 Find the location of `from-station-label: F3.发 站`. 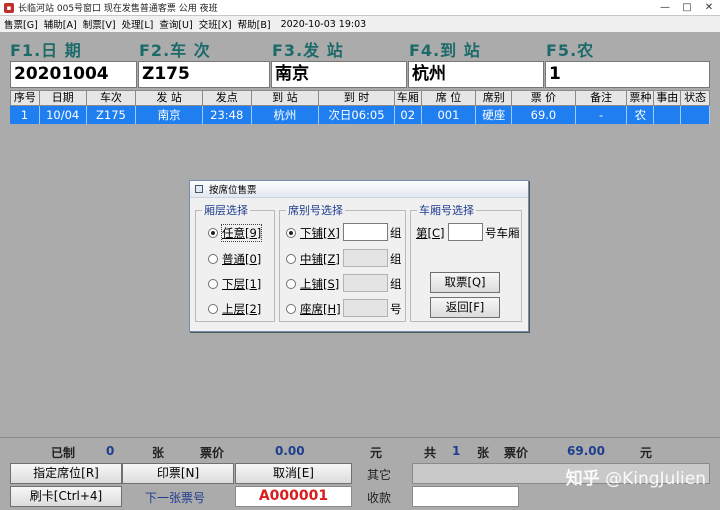

from-station-label: F3.发 站 is located at coordinates (308, 50).